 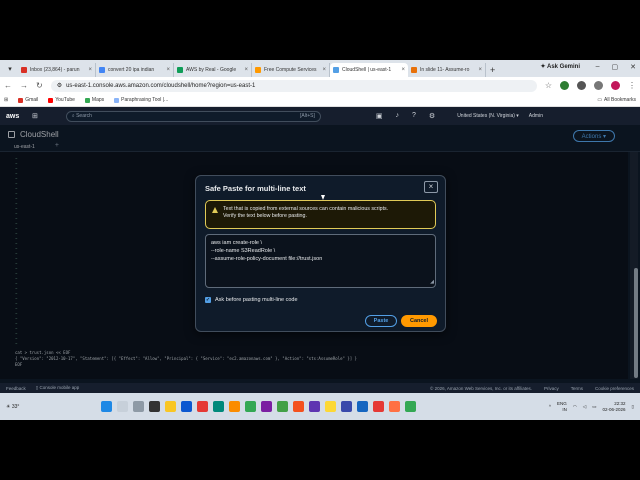 What do you see at coordinates (106, 406) in the screenshot?
I see `windows-start-icon` at bounding box center [106, 406].